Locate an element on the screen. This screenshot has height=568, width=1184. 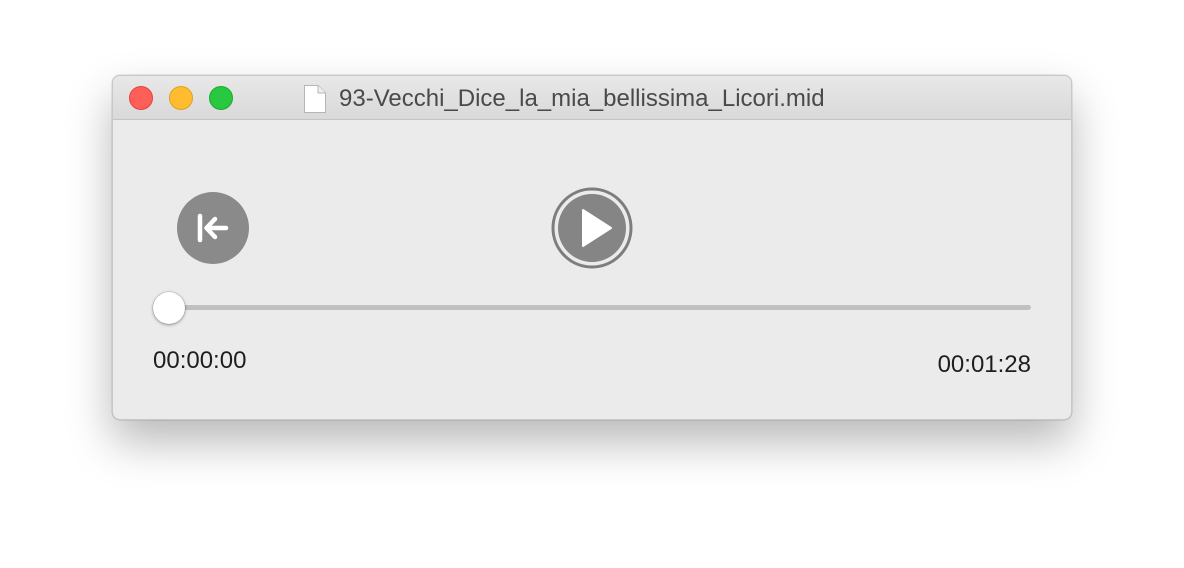
skip-to-start-button is located at coordinates (213, 228).